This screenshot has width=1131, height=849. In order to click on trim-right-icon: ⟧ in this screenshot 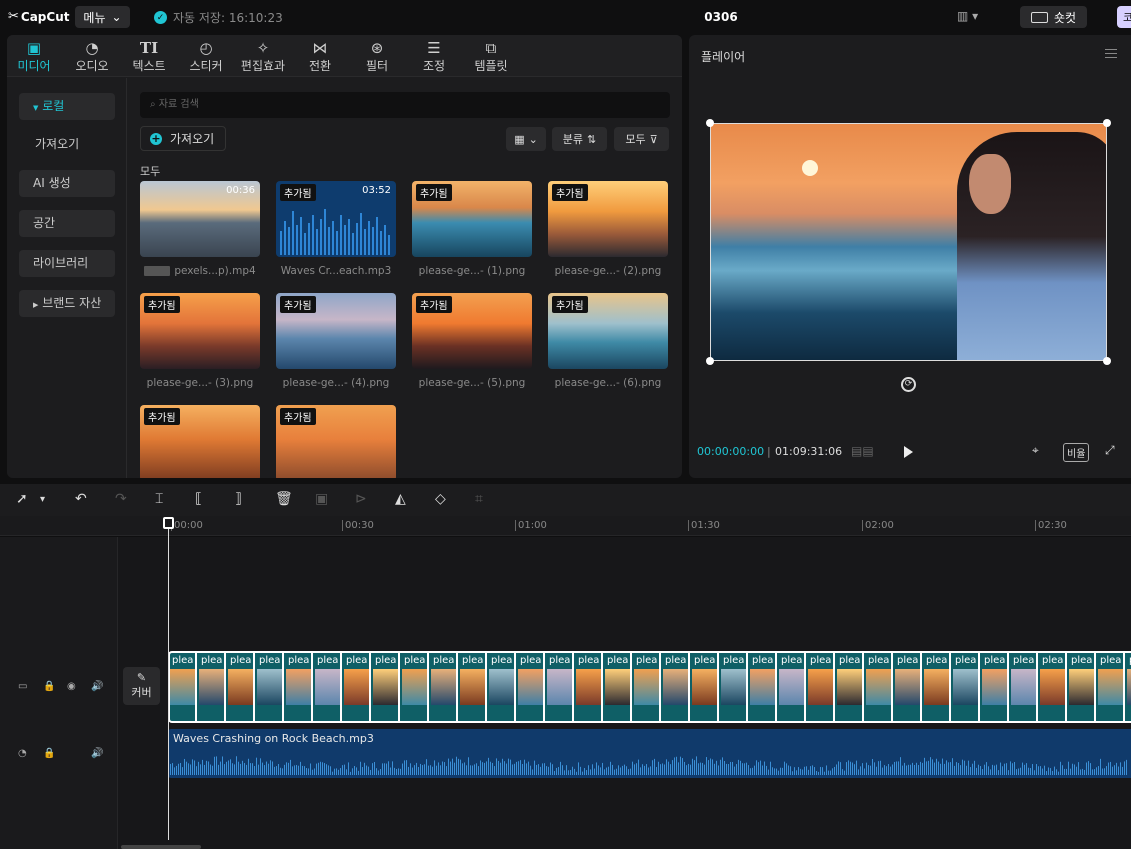, I will do `click(238, 499)`.